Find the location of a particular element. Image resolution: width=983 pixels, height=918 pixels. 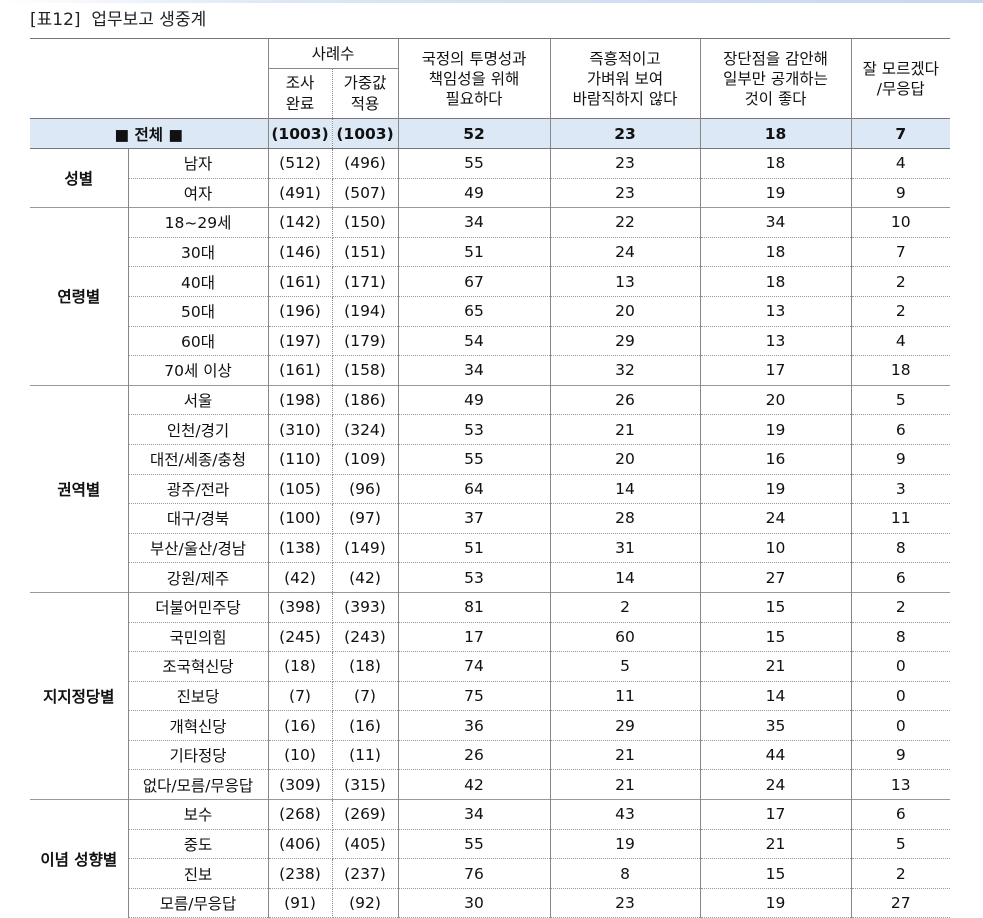

row-label: 없다/모름/무응답 is located at coordinates (198, 785).